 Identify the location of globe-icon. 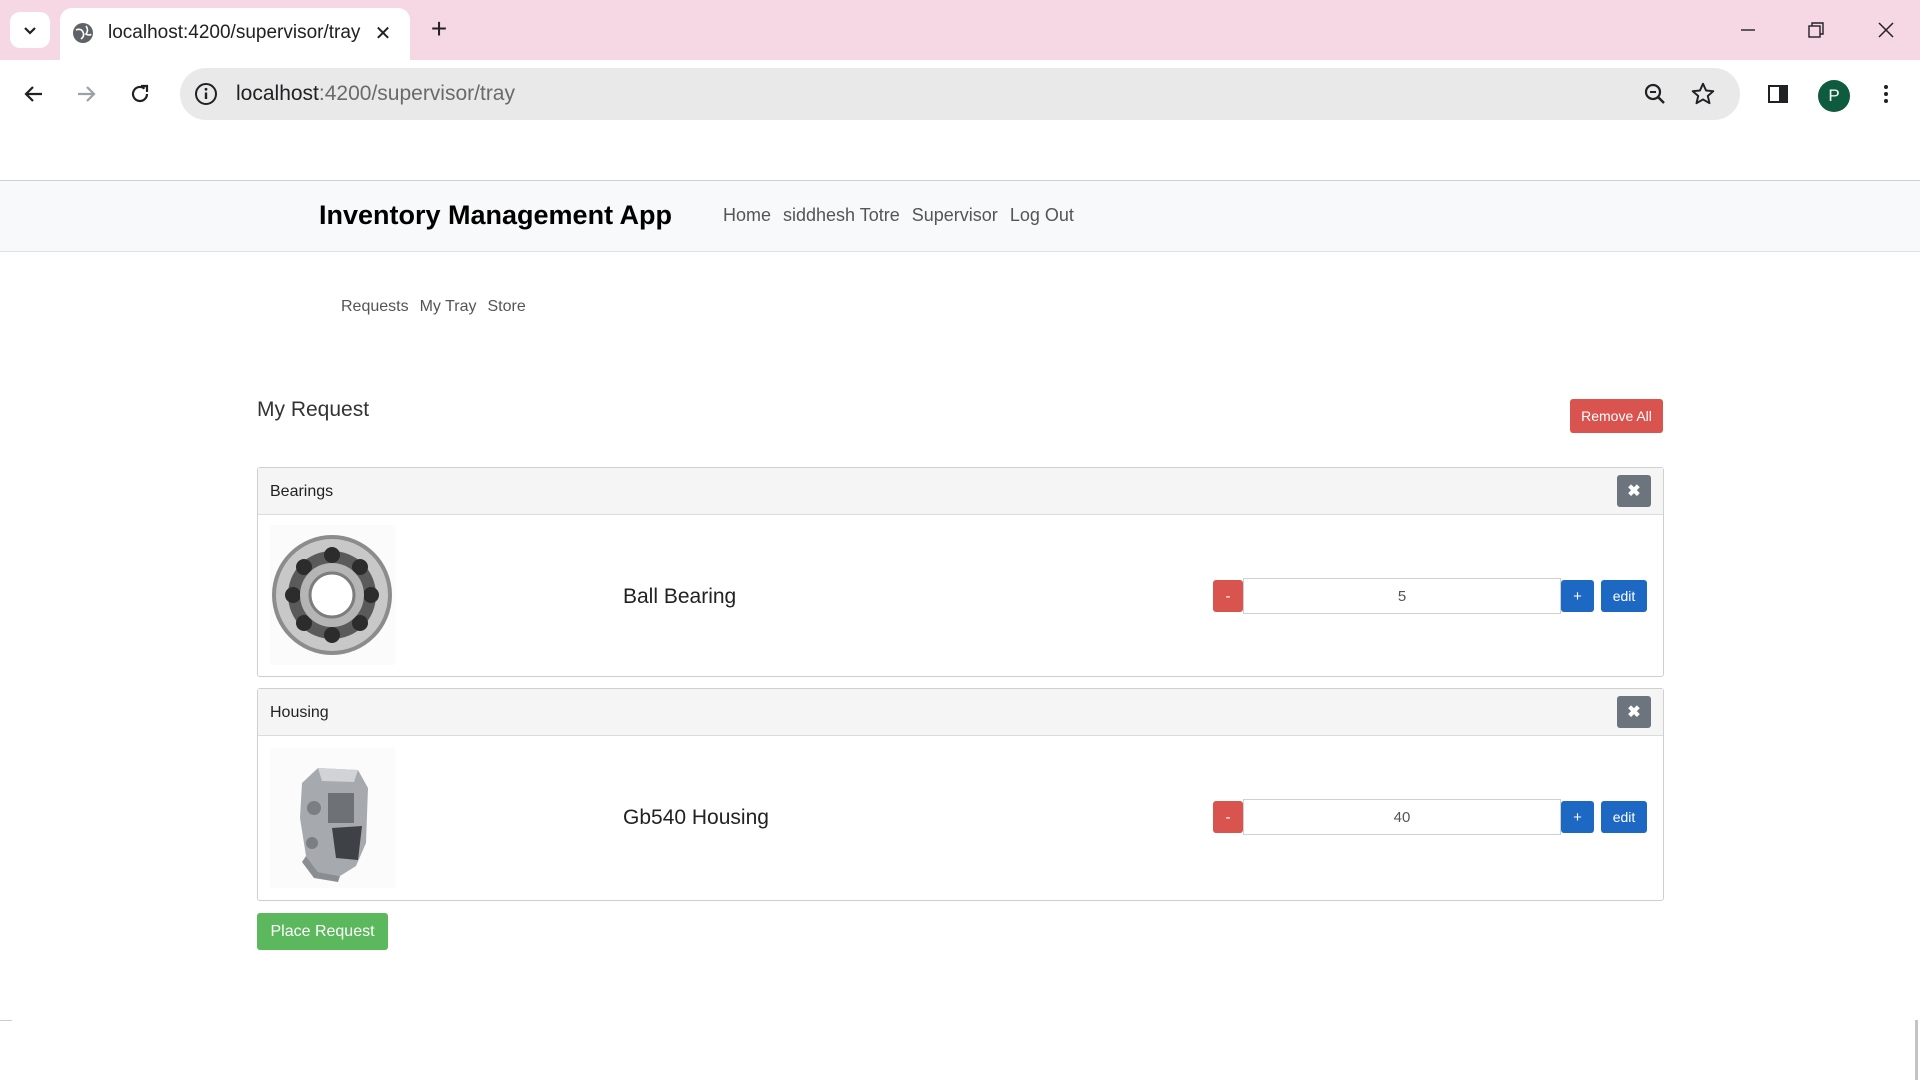
(83, 33).